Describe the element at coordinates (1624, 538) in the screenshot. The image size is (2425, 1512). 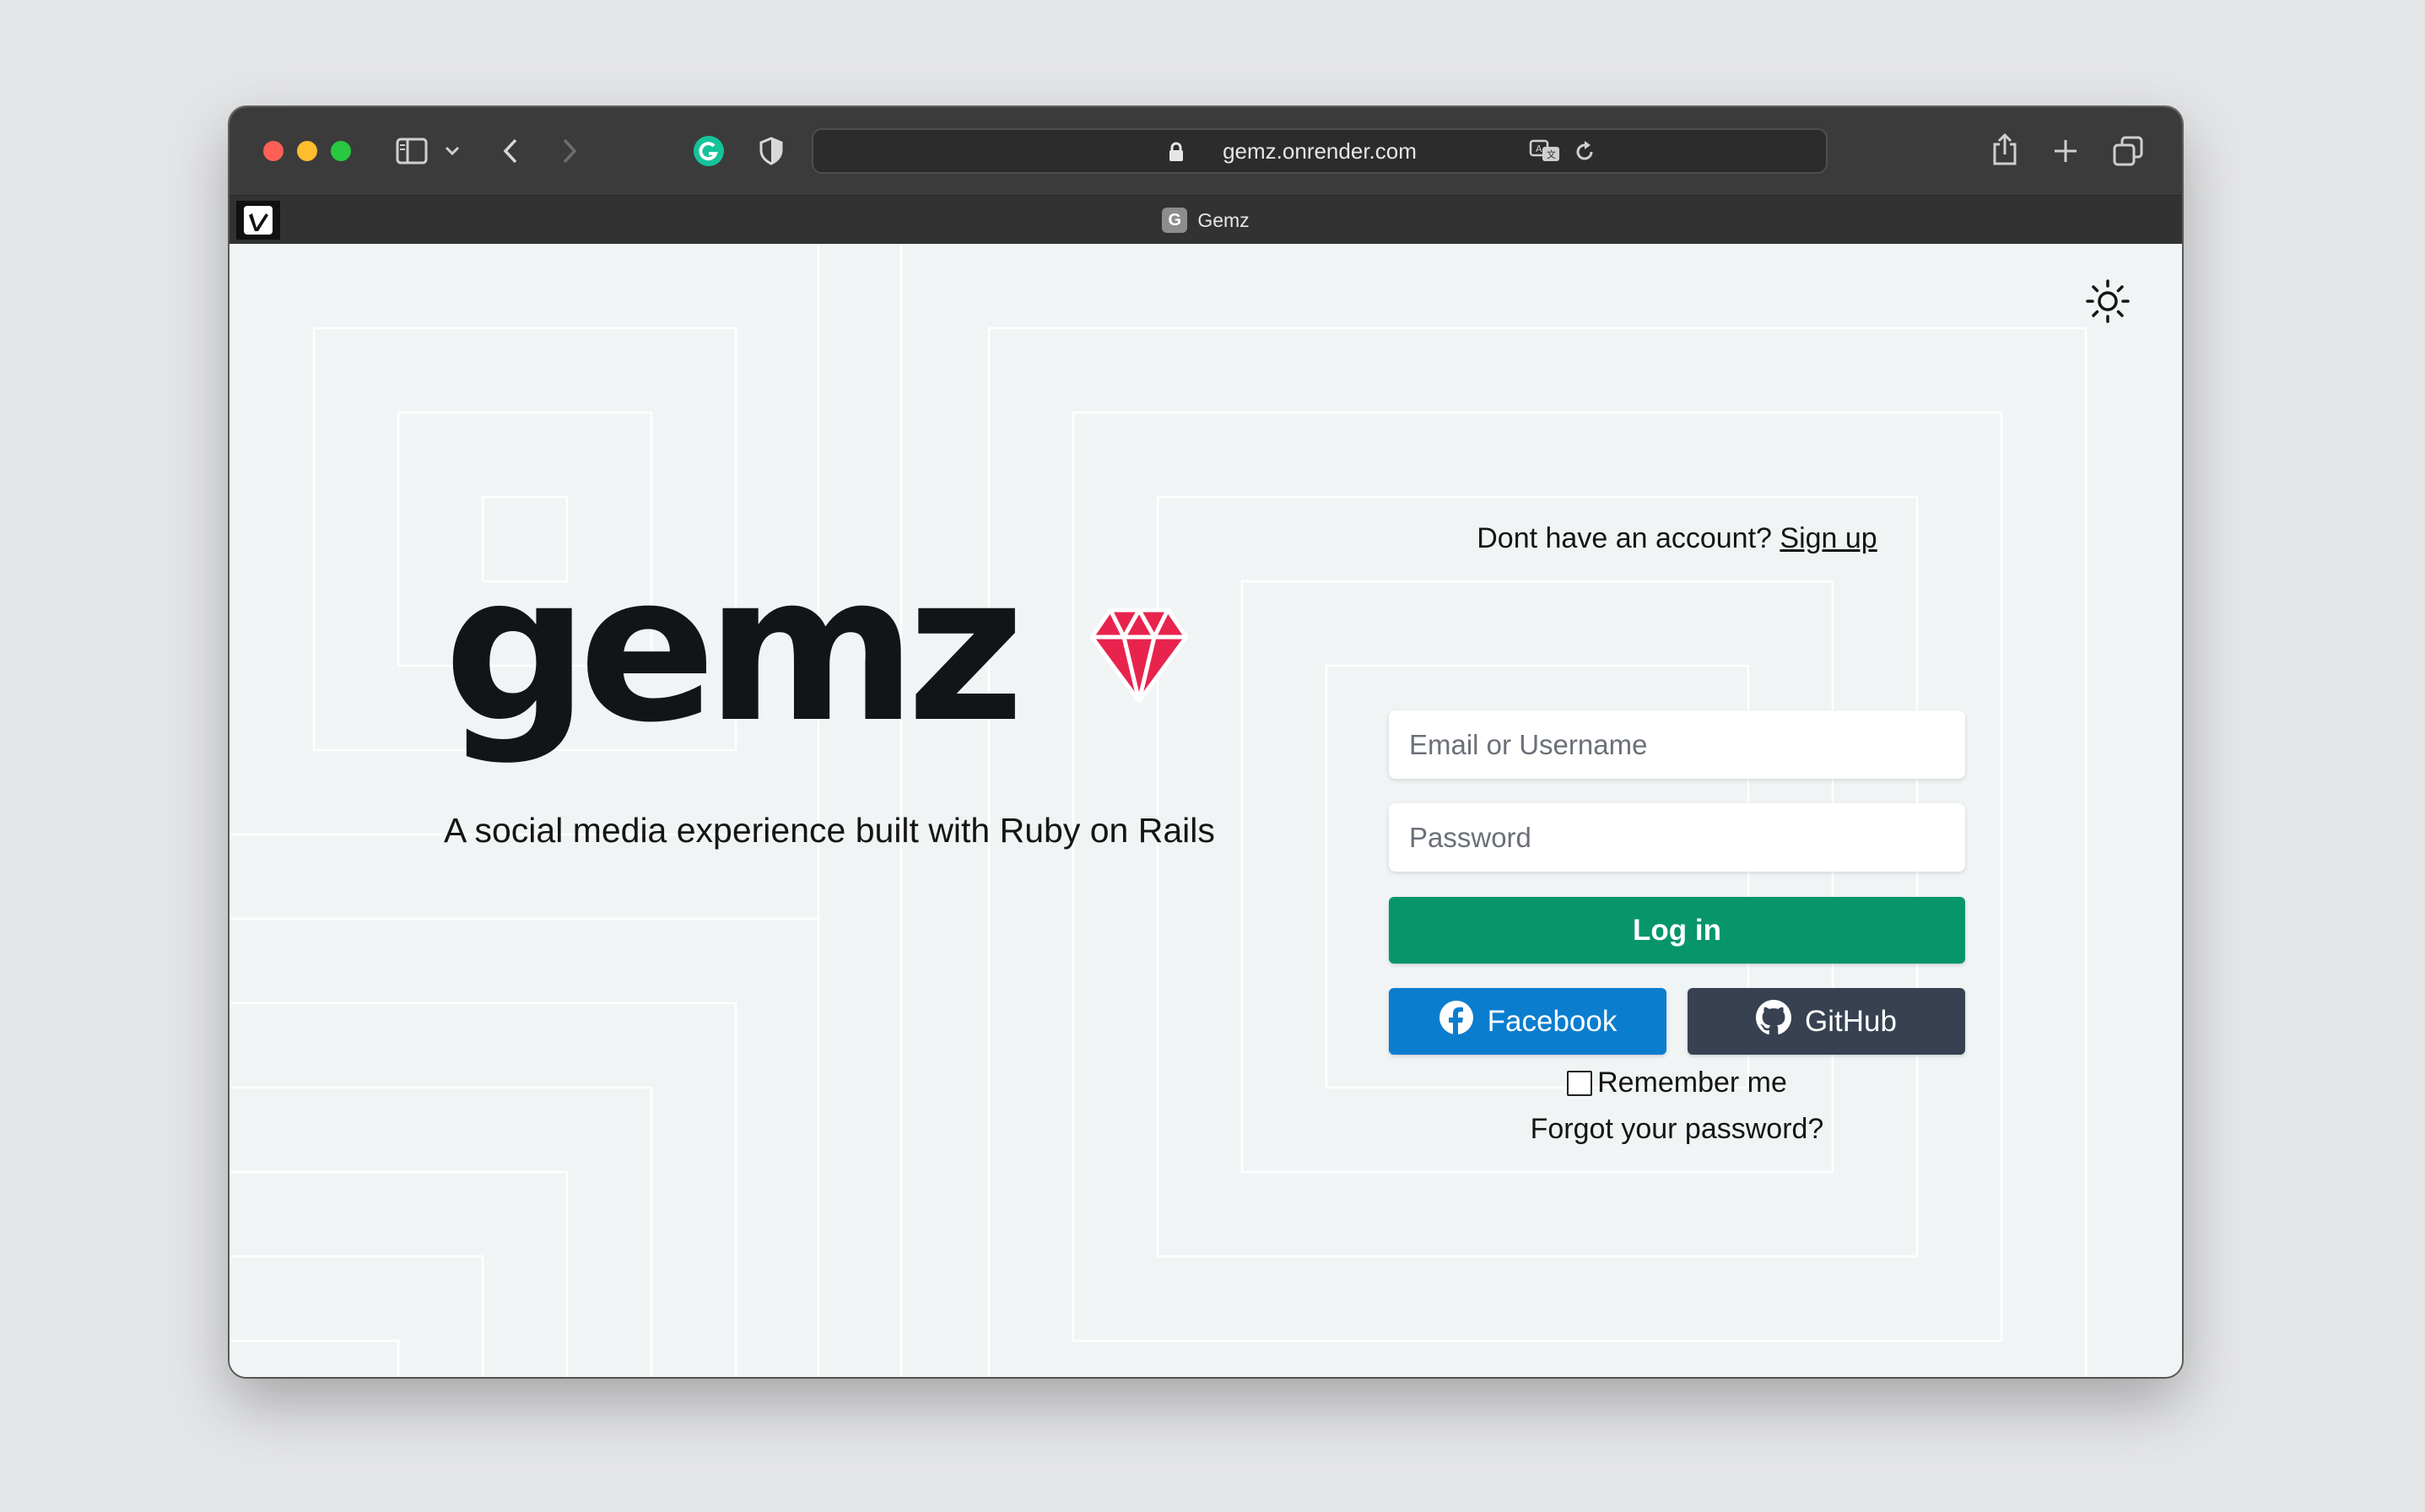
I see `signup-prompt: Dont have an account?` at that location.